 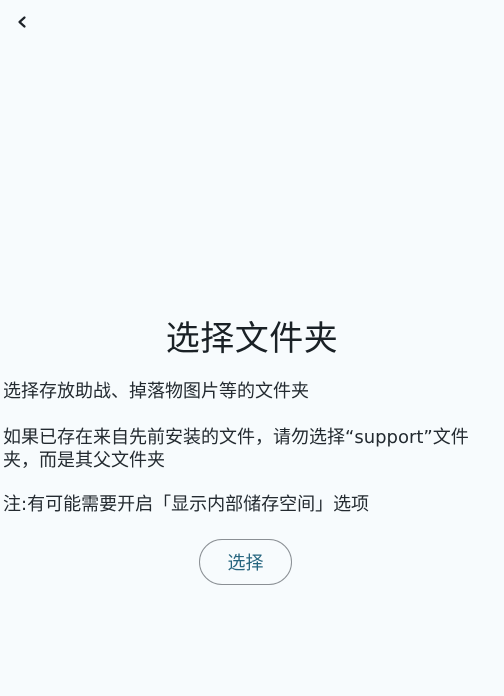 I want to click on page-title: 选择文件夹, so click(x=252, y=339).